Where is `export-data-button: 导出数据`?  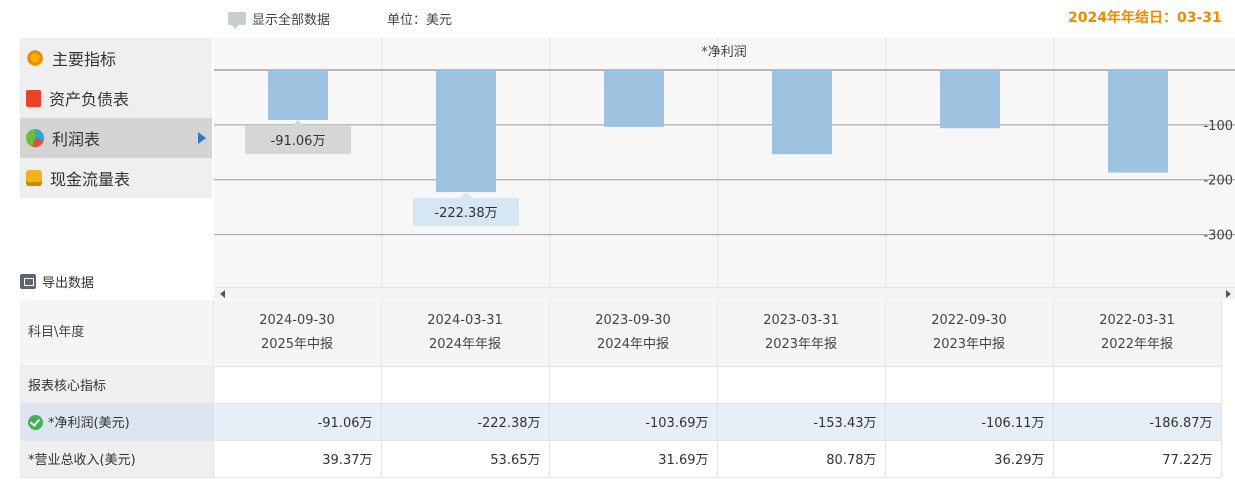 export-data-button: 导出数据 is located at coordinates (57, 281).